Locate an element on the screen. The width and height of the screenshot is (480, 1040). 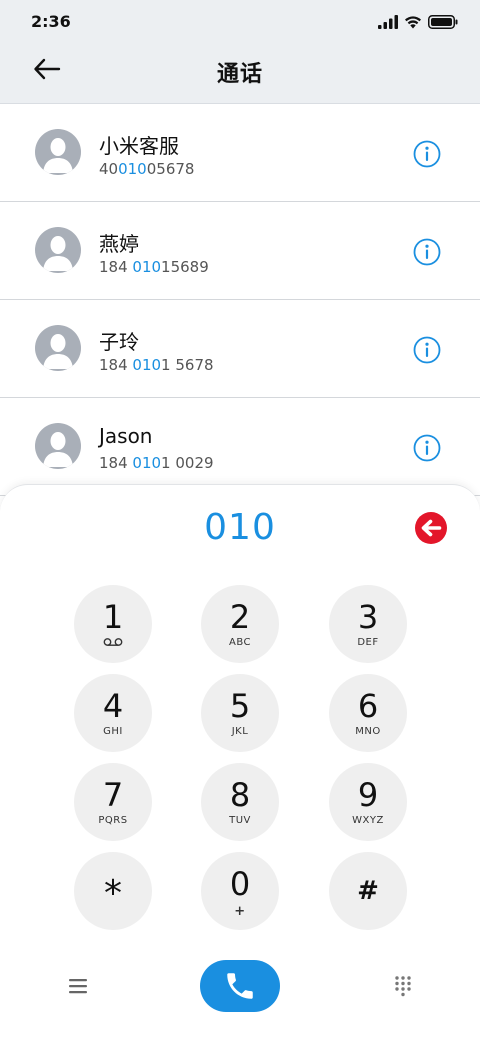
key-digit: 2 is located at coordinates (240, 616).